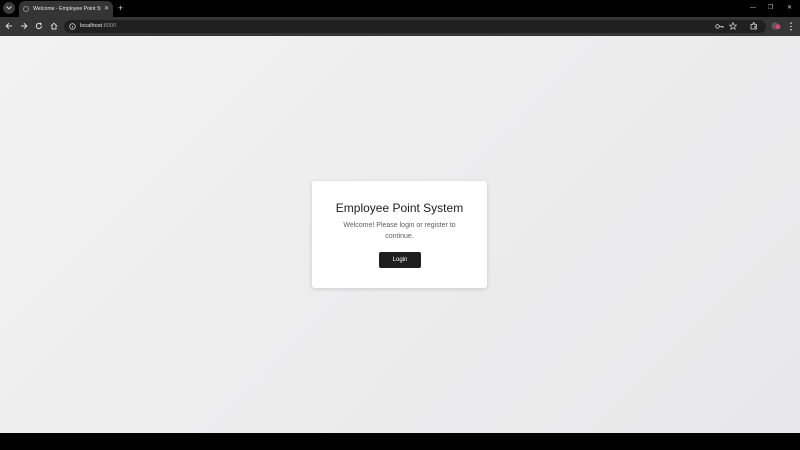 The height and width of the screenshot is (450, 800). Describe the element at coordinates (415, 26) in the screenshot. I see `address-bar: localhost:8000` at that location.